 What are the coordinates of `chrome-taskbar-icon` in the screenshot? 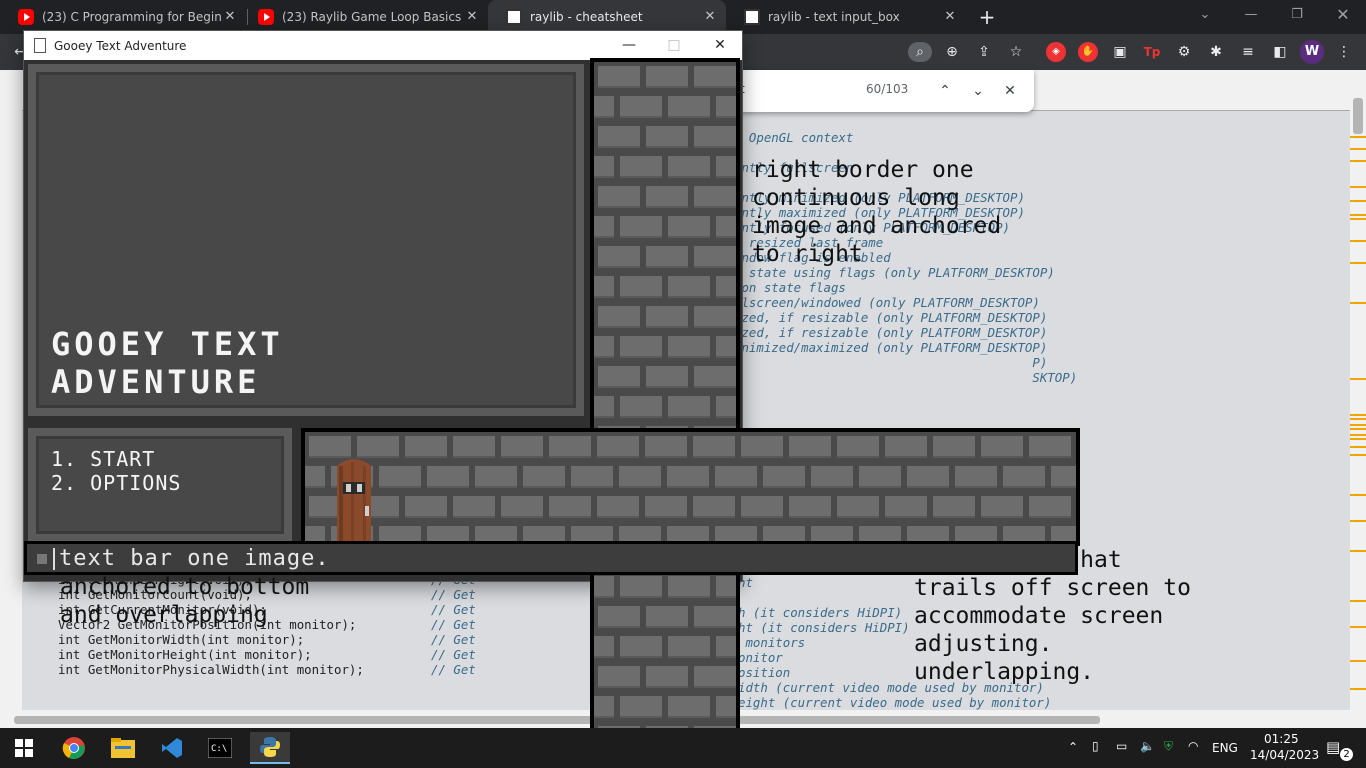 It's located at (74, 748).